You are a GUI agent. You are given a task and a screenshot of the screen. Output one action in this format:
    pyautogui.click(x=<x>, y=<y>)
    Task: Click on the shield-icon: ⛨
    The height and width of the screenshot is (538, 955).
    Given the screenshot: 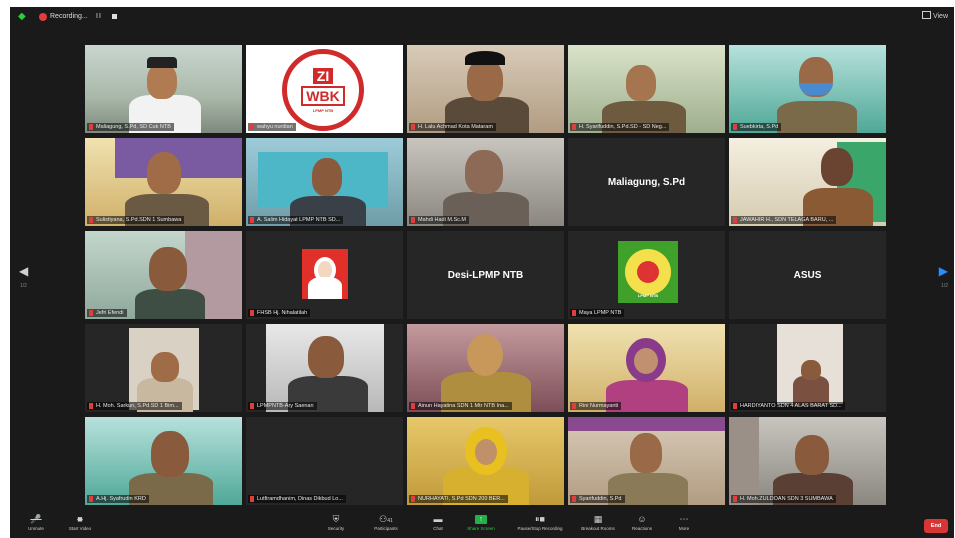 What is the action you would take?
    pyautogui.click(x=336, y=519)
    